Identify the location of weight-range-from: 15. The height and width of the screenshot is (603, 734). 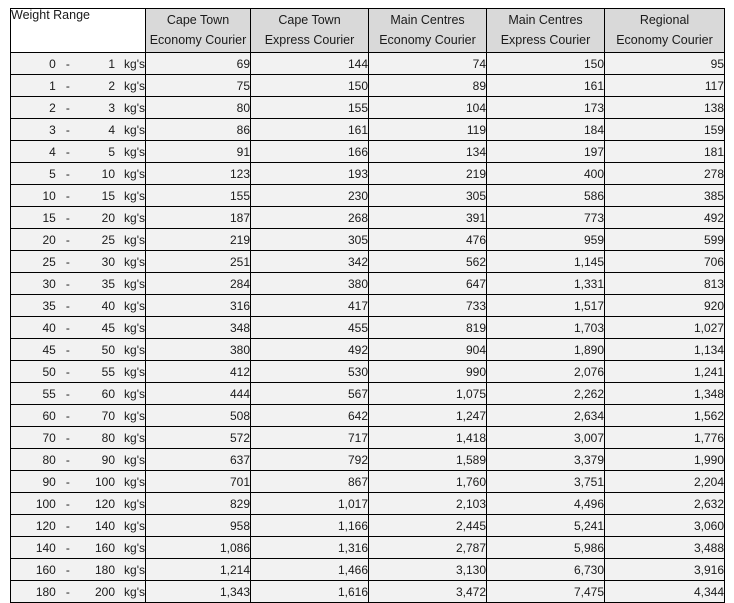
(49, 217).